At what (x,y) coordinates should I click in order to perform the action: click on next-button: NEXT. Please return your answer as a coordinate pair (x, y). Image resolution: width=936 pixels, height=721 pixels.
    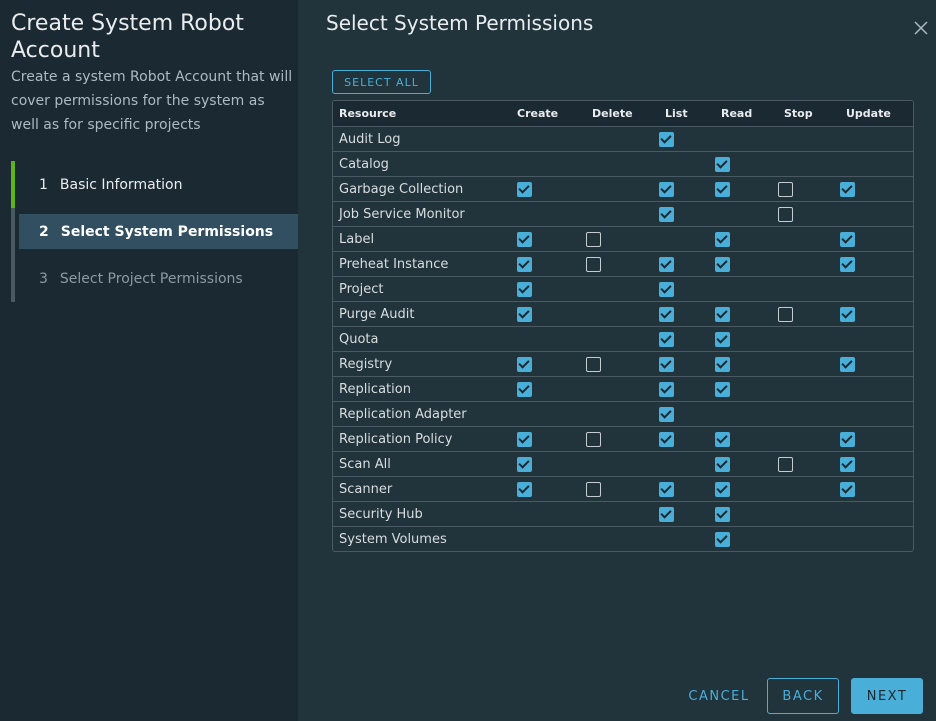
    Looking at the image, I should click on (887, 696).